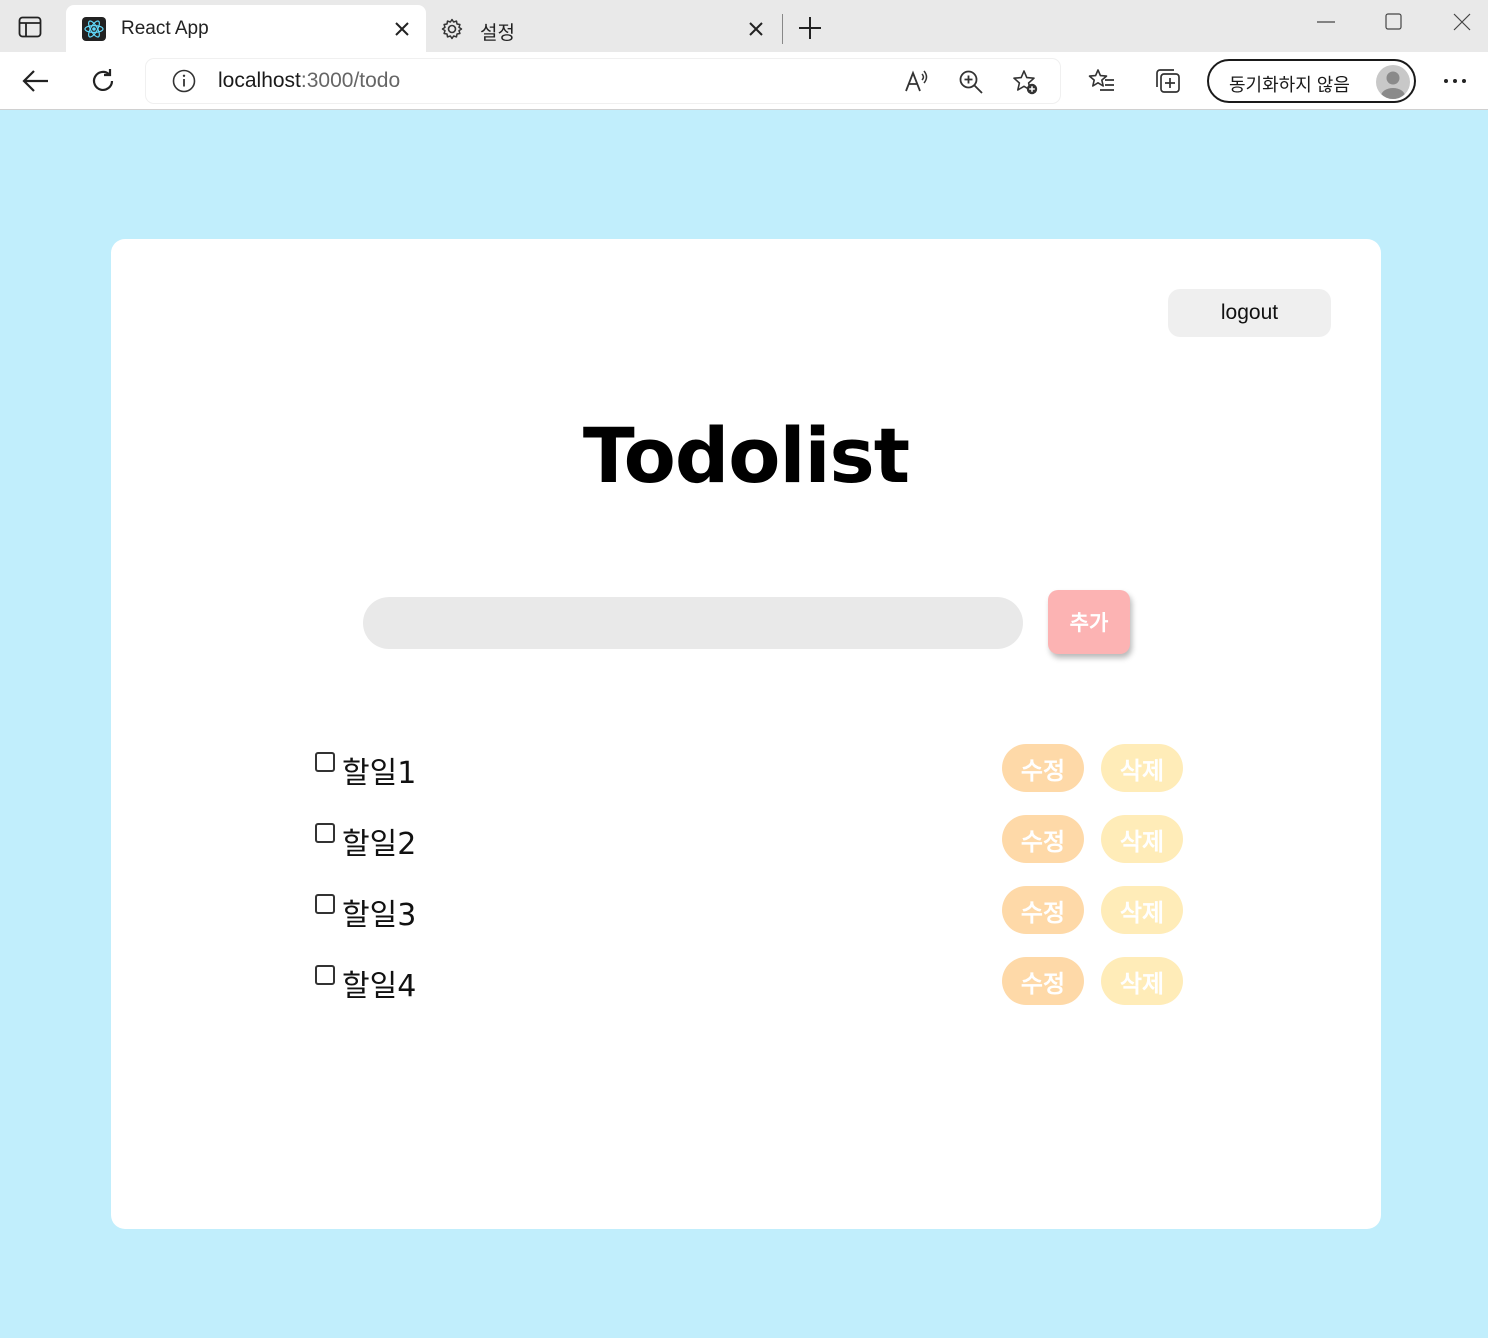  I want to click on profile-button: 동기화하지 않음, so click(1311, 81).